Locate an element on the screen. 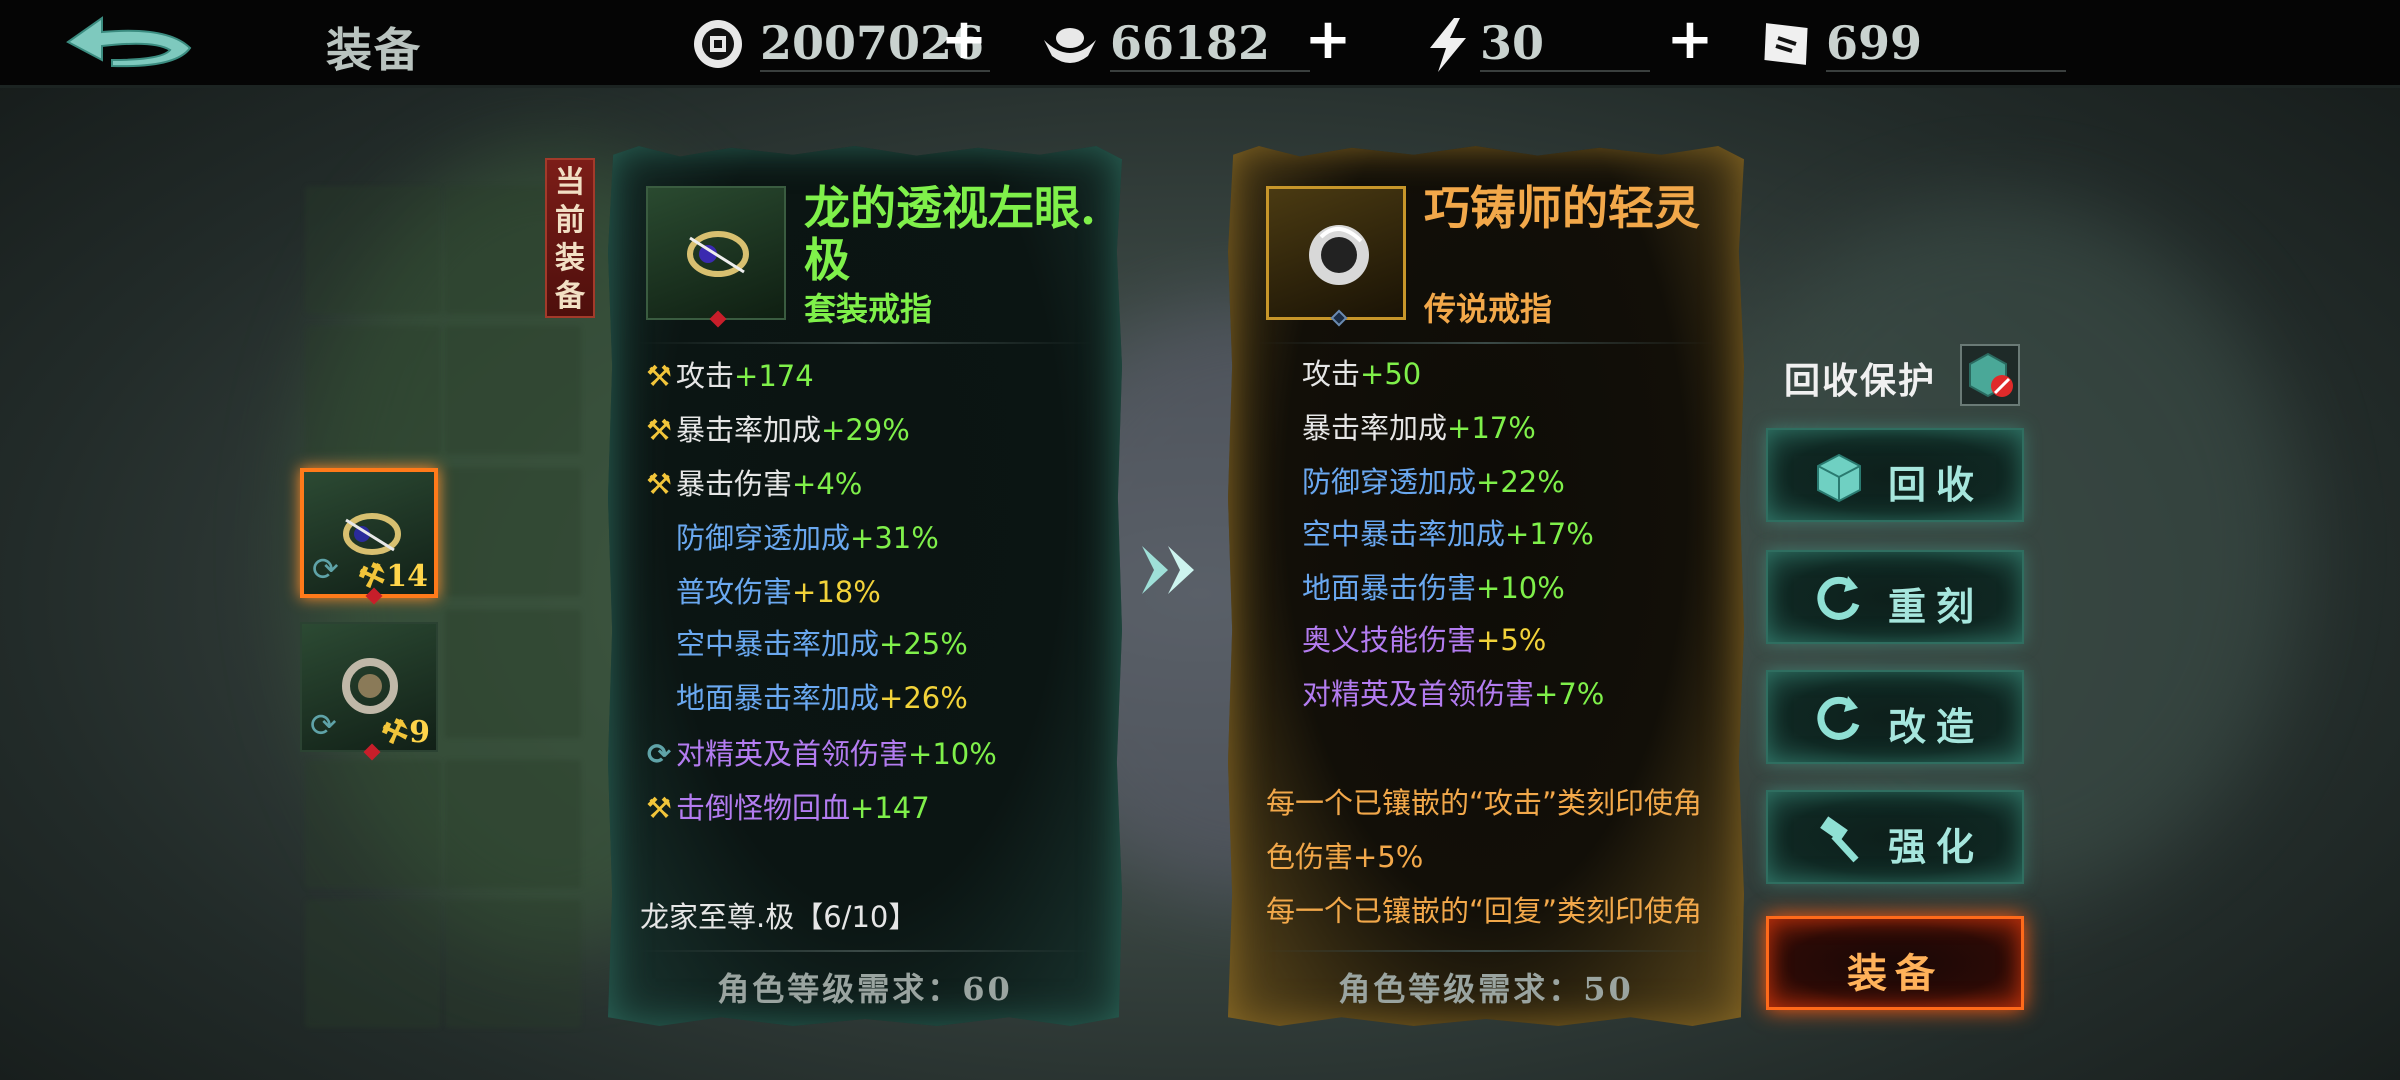  enhance-button-label: 强化 is located at coordinates (1936, 846).